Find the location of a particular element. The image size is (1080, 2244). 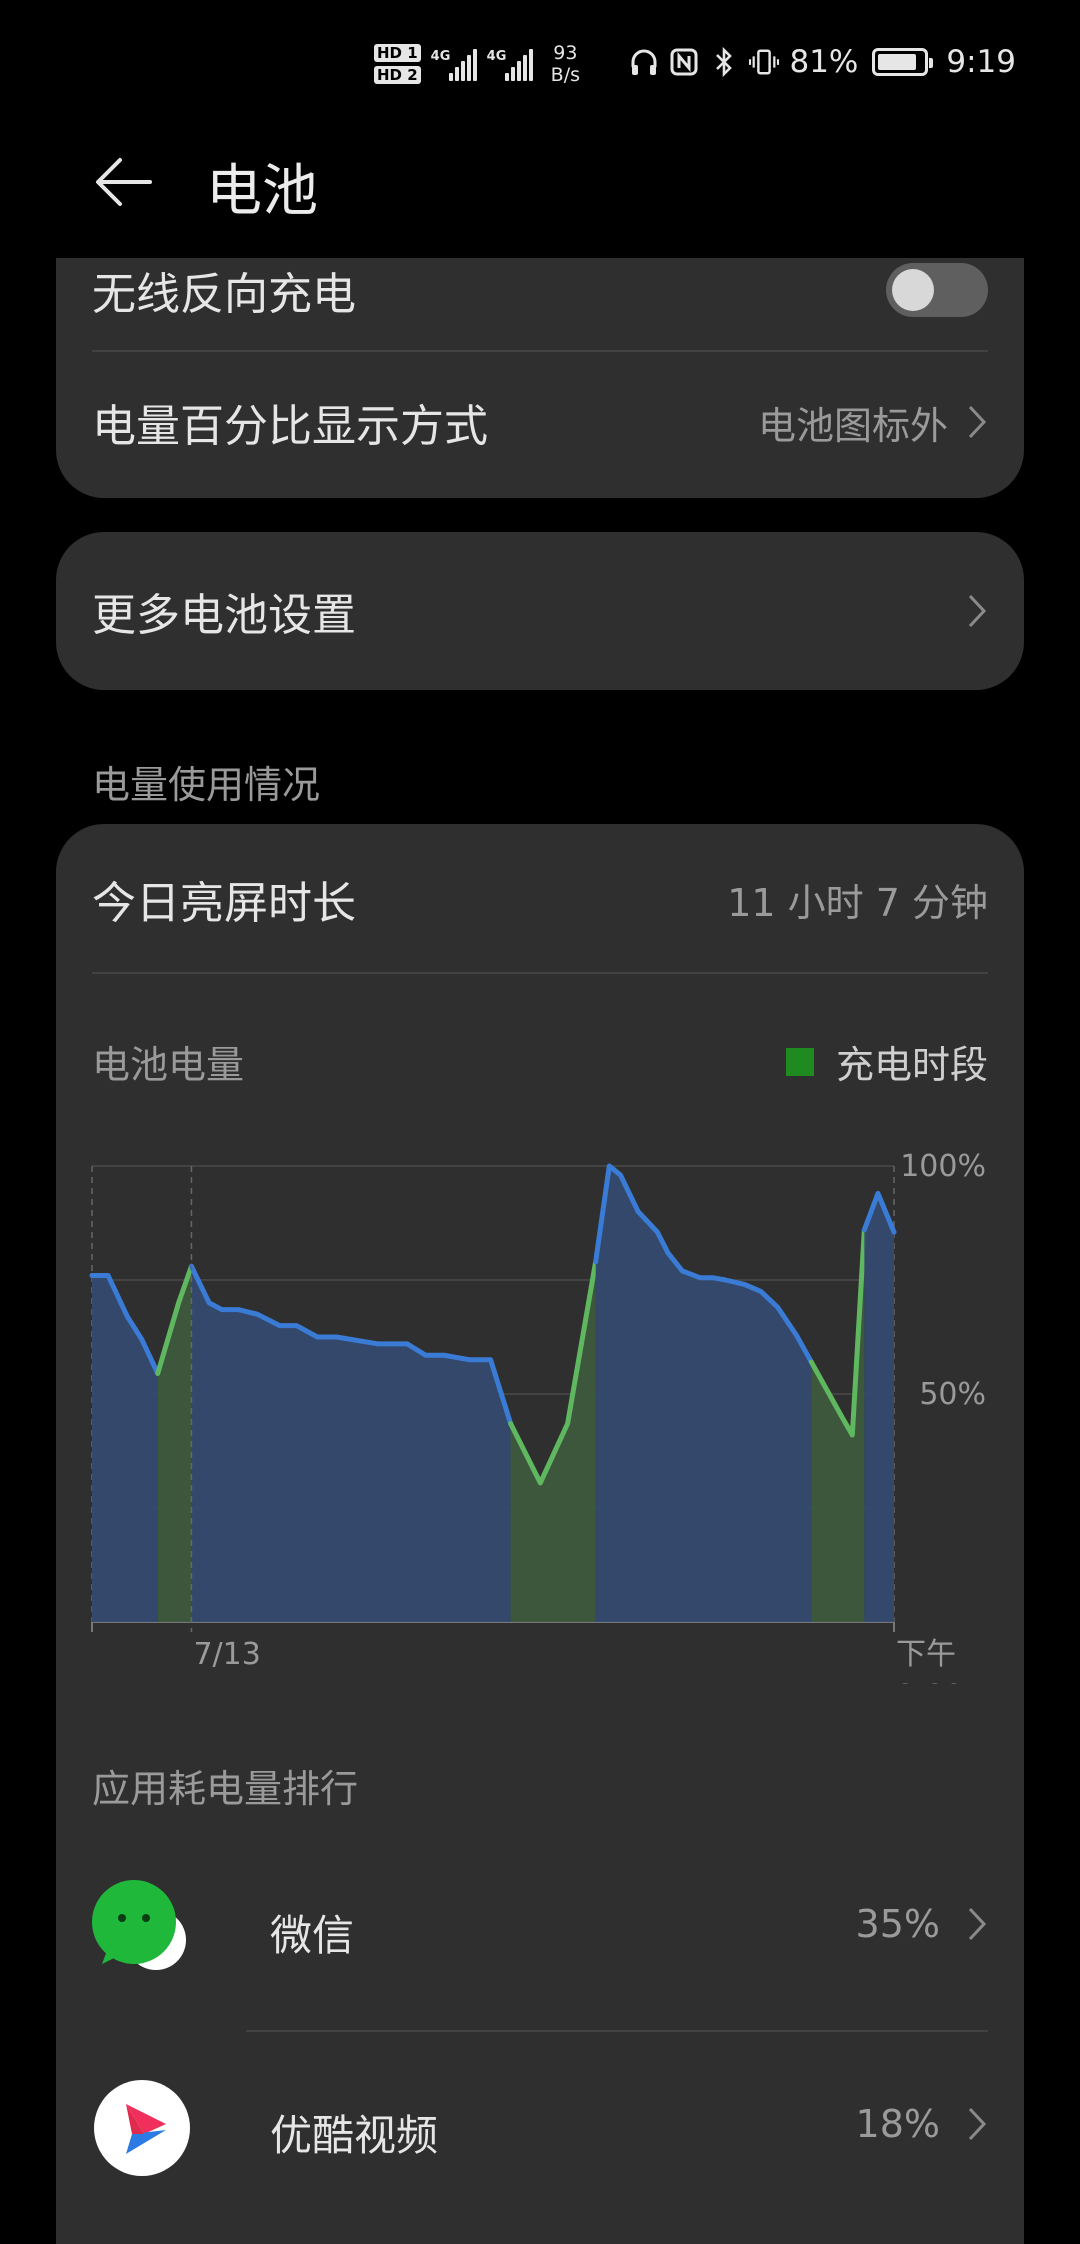

percent-display-label: 电量百分比显示方式 is located at coordinates (290, 426).